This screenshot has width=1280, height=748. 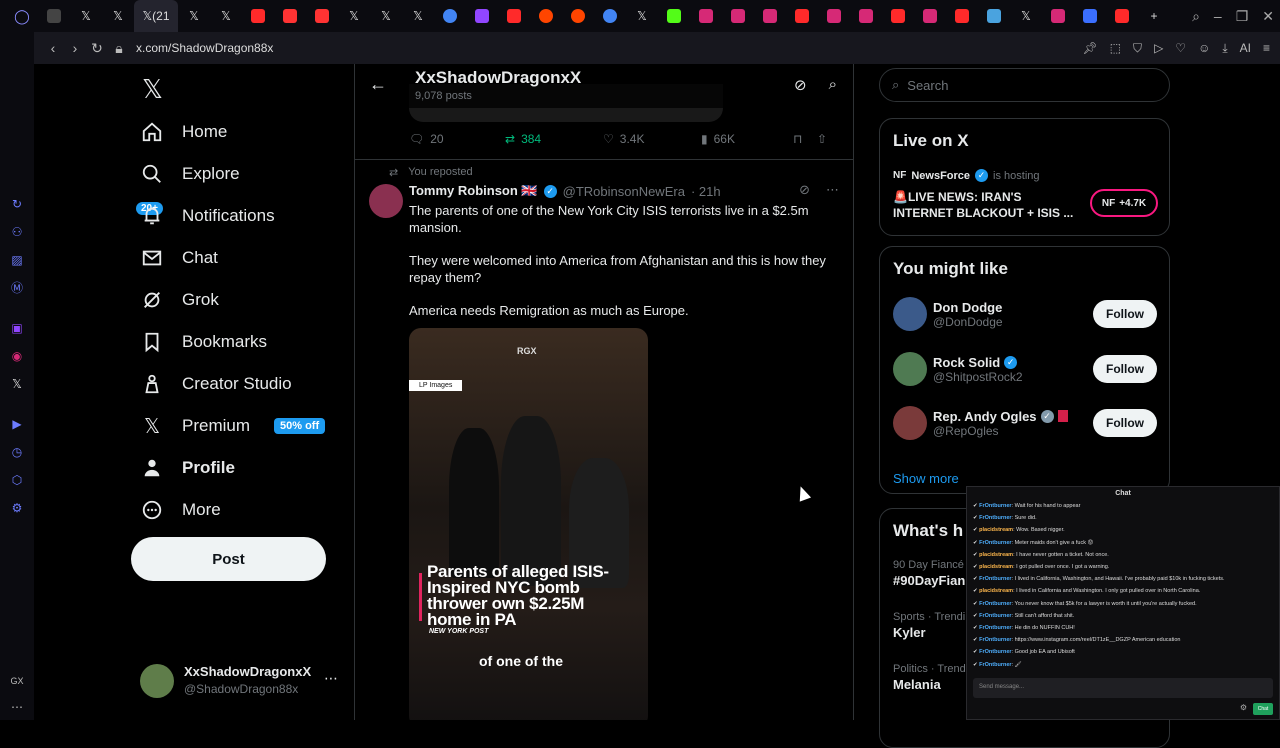 I want to click on show-more-link: Show more, so click(x=926, y=478).